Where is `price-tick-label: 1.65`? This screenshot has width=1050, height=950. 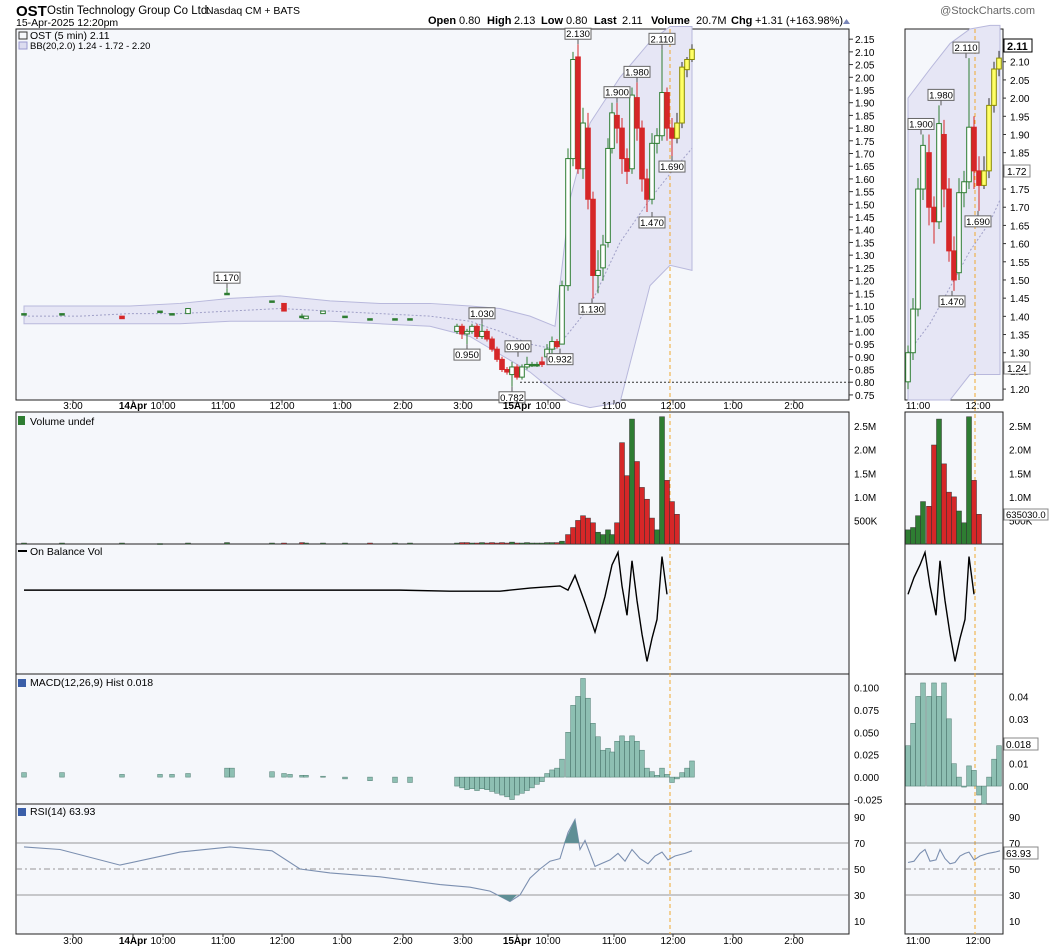
price-tick-label: 1.65 is located at coordinates (865, 167).